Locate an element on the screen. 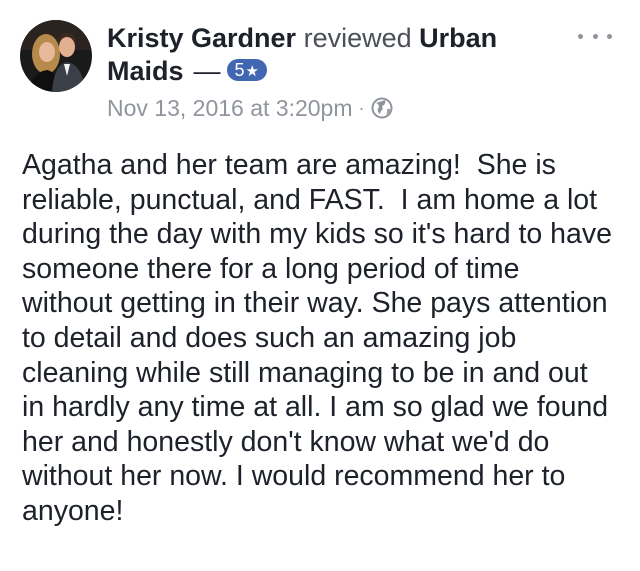 This screenshot has height=571, width=640. timestamp: Nov 13, 2016 at 3:20pm is located at coordinates (230, 108).